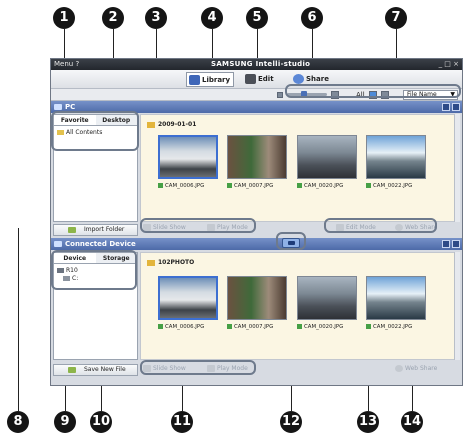 The height and width of the screenshot is (437, 465). What do you see at coordinates (216, 80) in the screenshot?
I see `library-label: Library` at bounding box center [216, 80].